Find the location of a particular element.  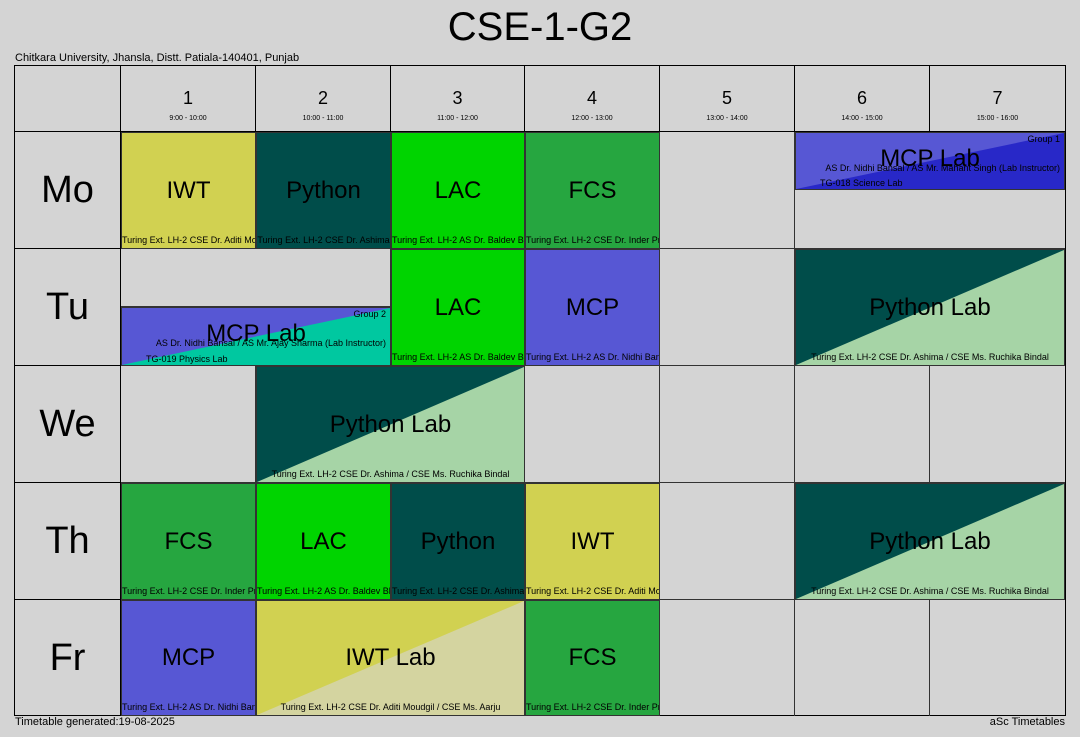

period-header-7: 7 15:00 - 16:00 is located at coordinates (997, 99).